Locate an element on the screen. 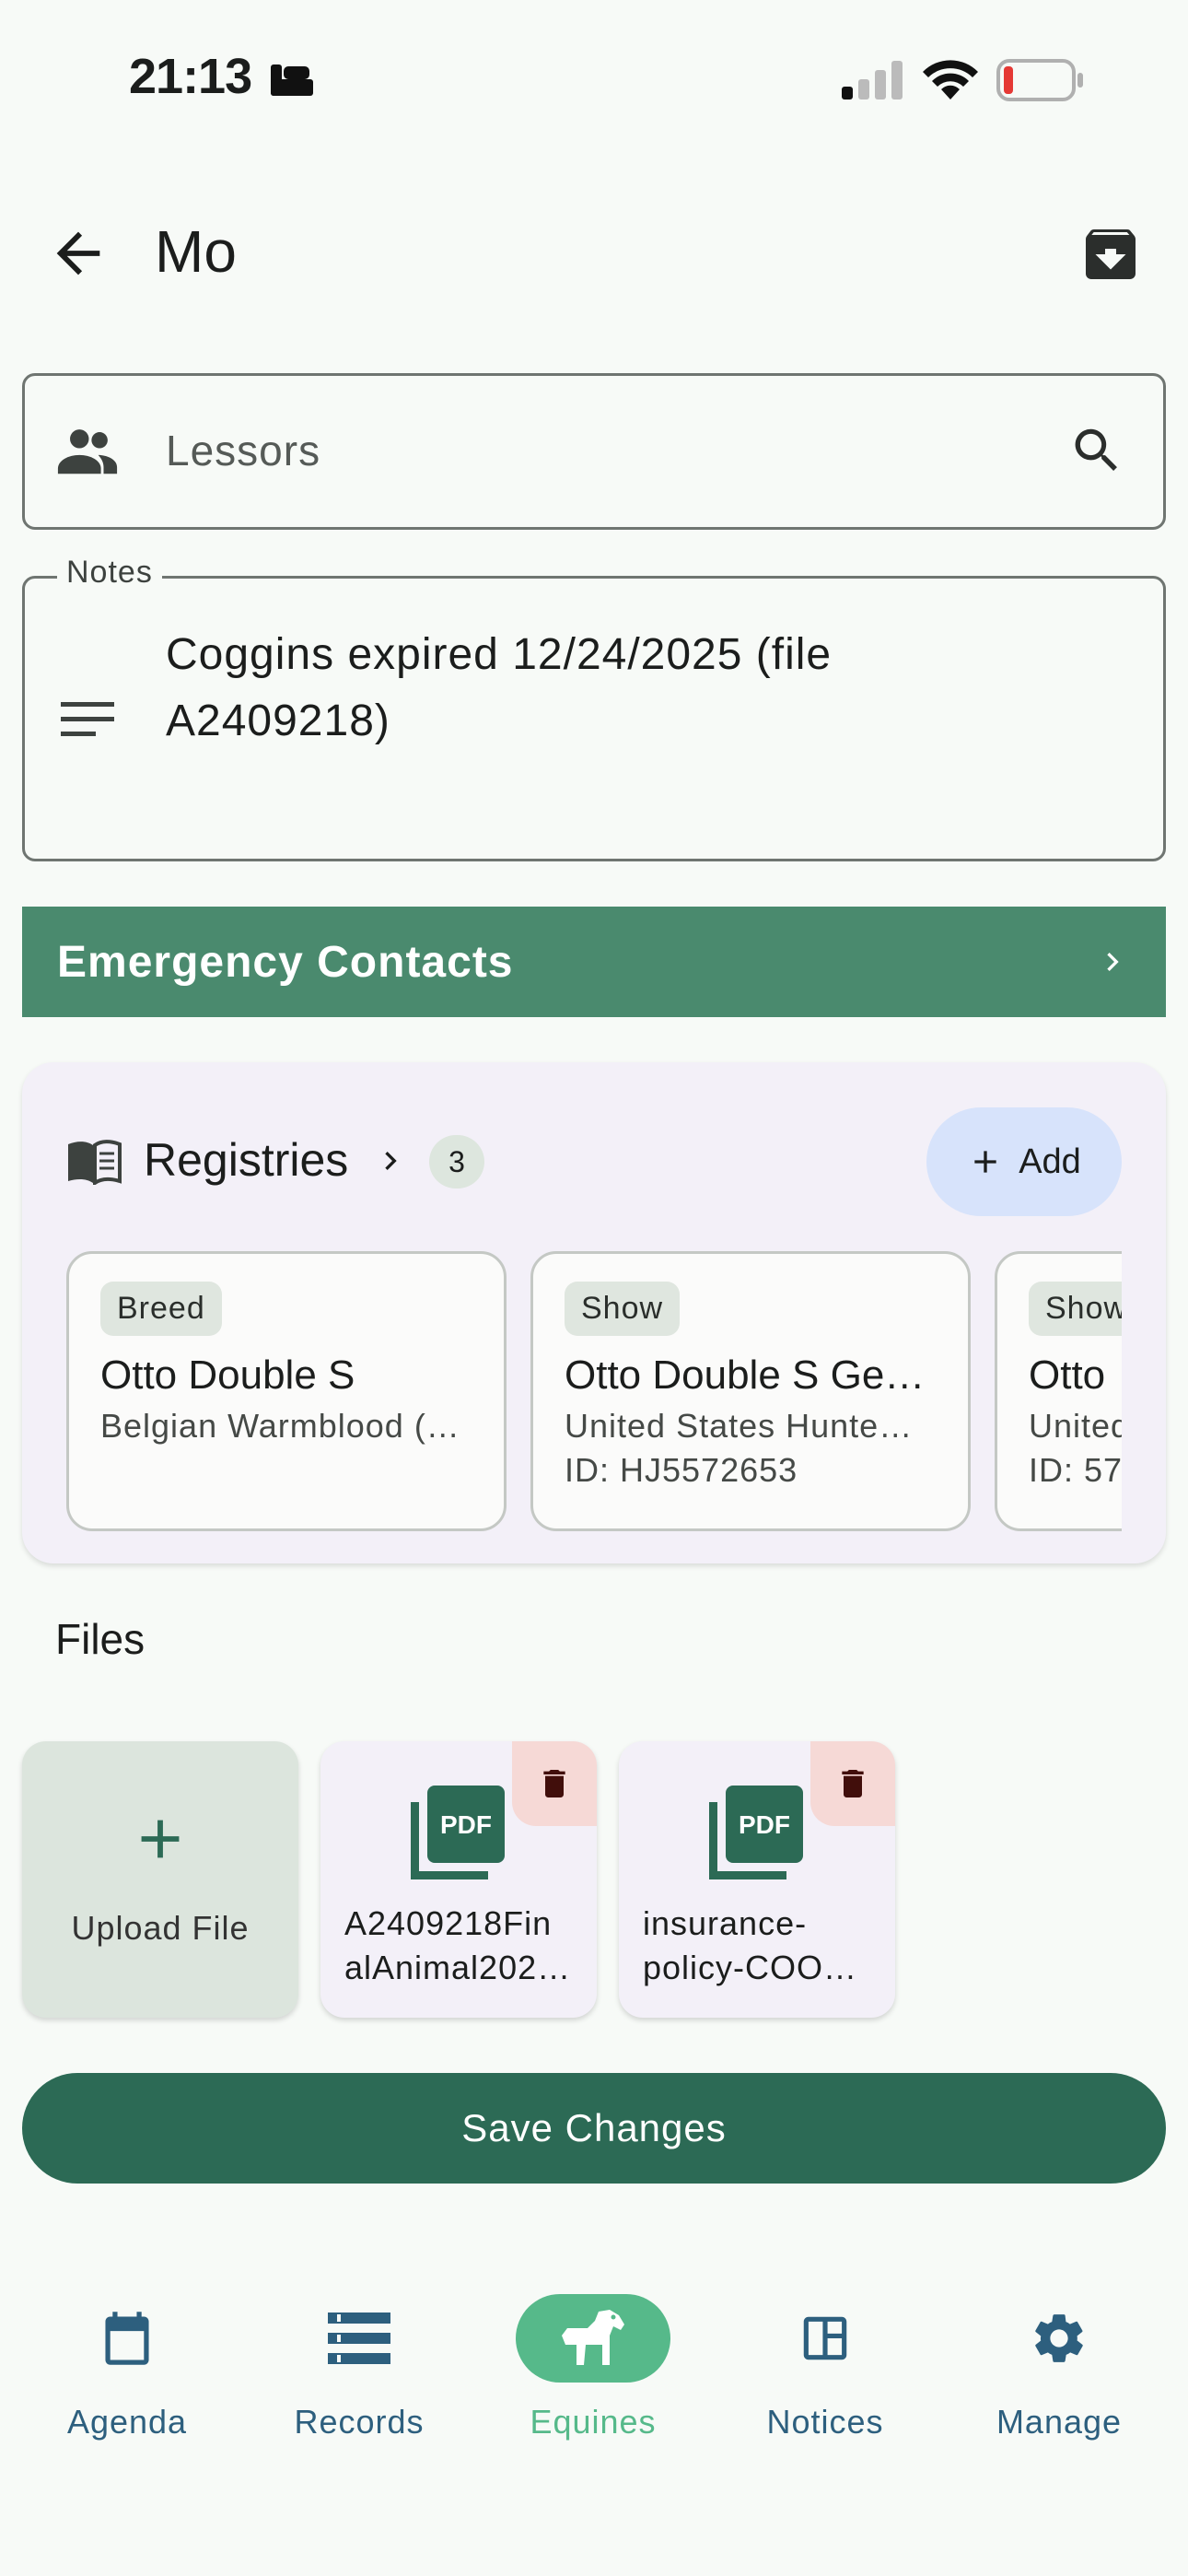  add-registry-label: Add is located at coordinates (1050, 1161).